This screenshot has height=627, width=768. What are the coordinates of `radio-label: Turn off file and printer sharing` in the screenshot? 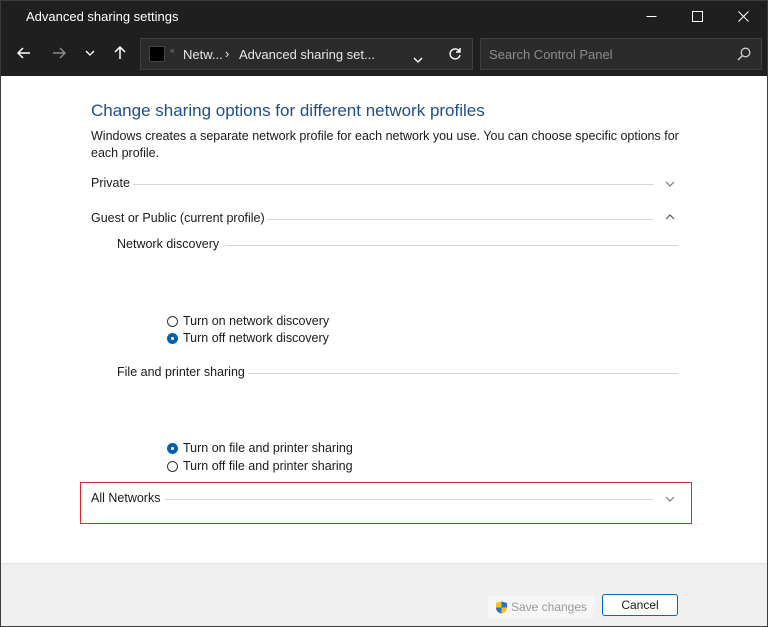 It's located at (268, 466).